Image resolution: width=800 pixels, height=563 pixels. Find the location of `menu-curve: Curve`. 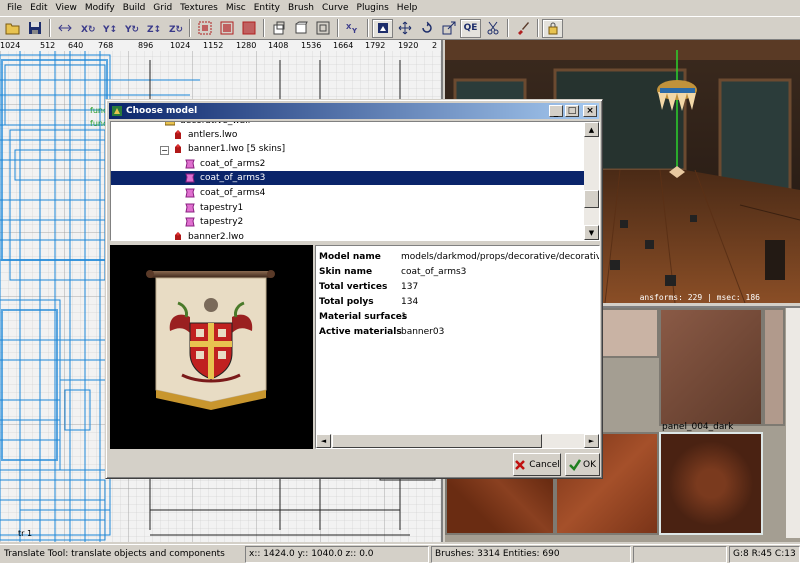

menu-curve: Curve is located at coordinates (335, 8).